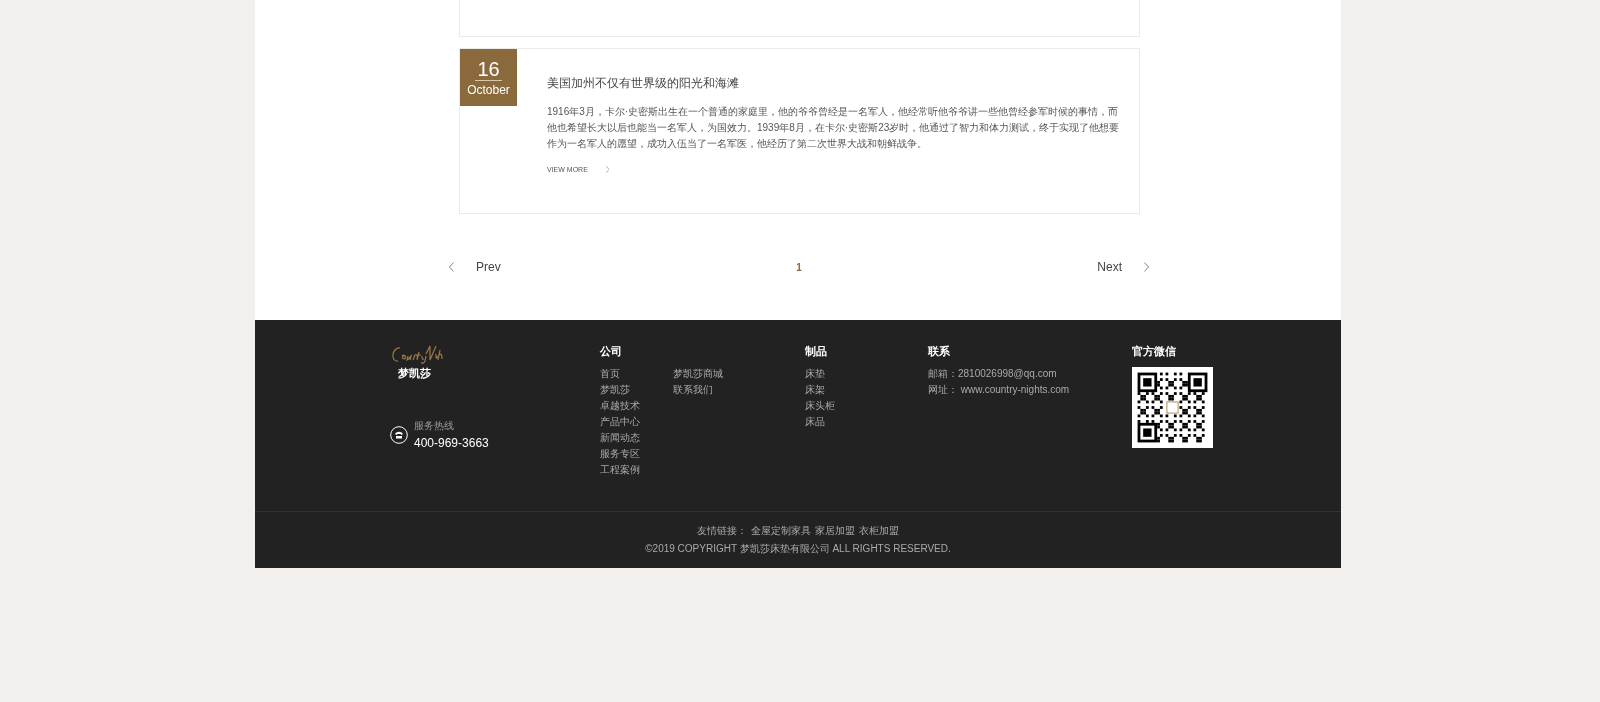  Describe the element at coordinates (636, 439) in the screenshot. I see `footer-link: 新闻动态` at that location.